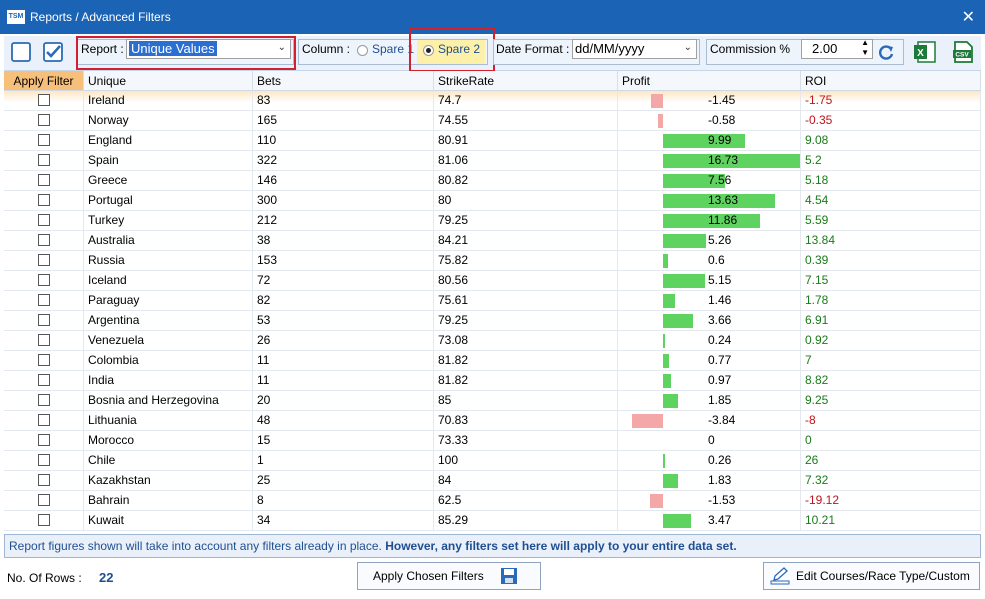 This screenshot has height=599, width=985. I want to click on spare1-radio, so click(362, 50).